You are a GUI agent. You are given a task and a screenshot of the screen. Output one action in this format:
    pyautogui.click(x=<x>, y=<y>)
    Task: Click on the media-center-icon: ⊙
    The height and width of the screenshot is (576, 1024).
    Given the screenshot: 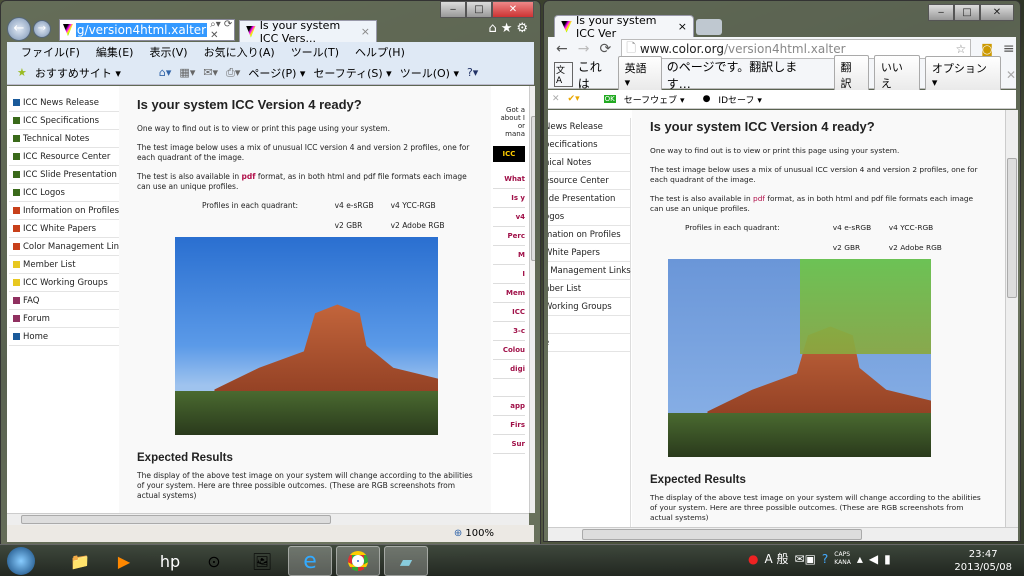 What is the action you would take?
    pyautogui.click(x=214, y=561)
    